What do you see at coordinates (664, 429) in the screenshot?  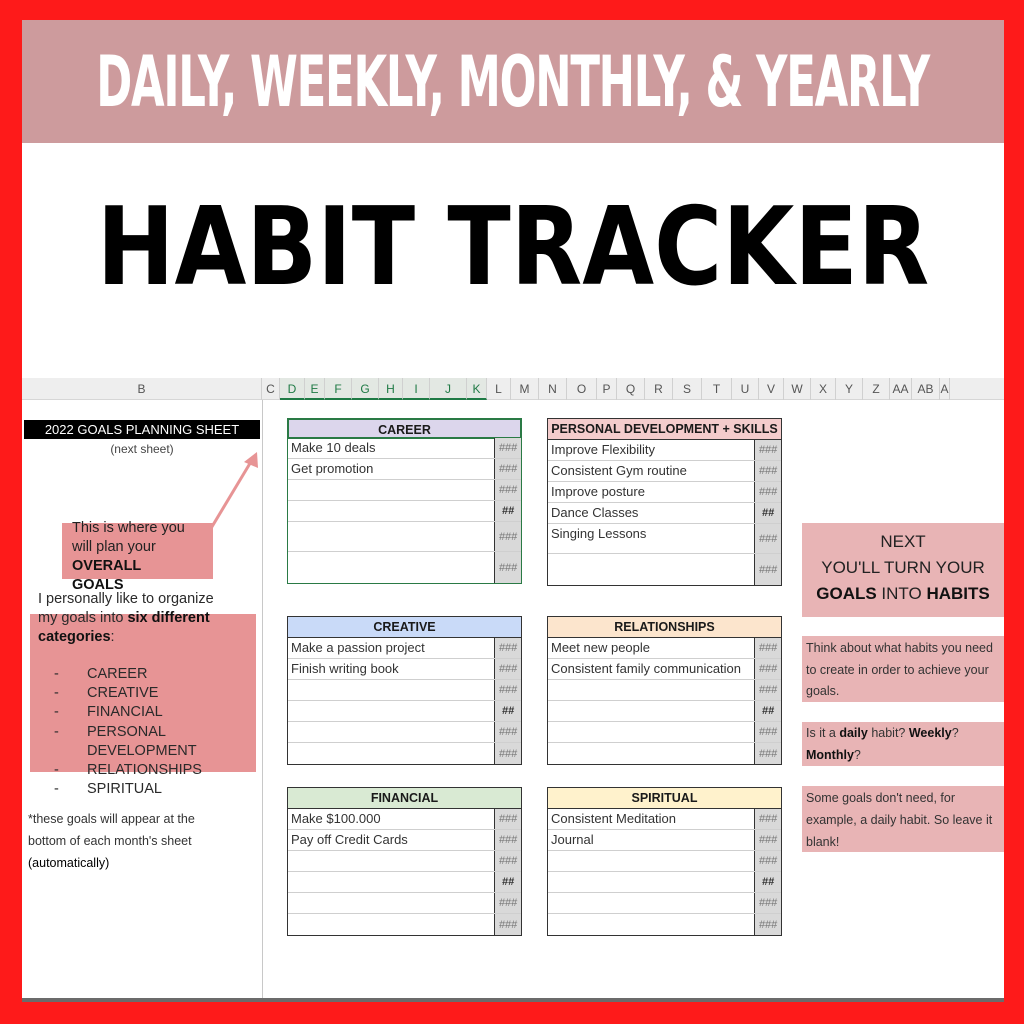 I see `category-header: PERSONAL DEVELOPMENT + SKILLS` at bounding box center [664, 429].